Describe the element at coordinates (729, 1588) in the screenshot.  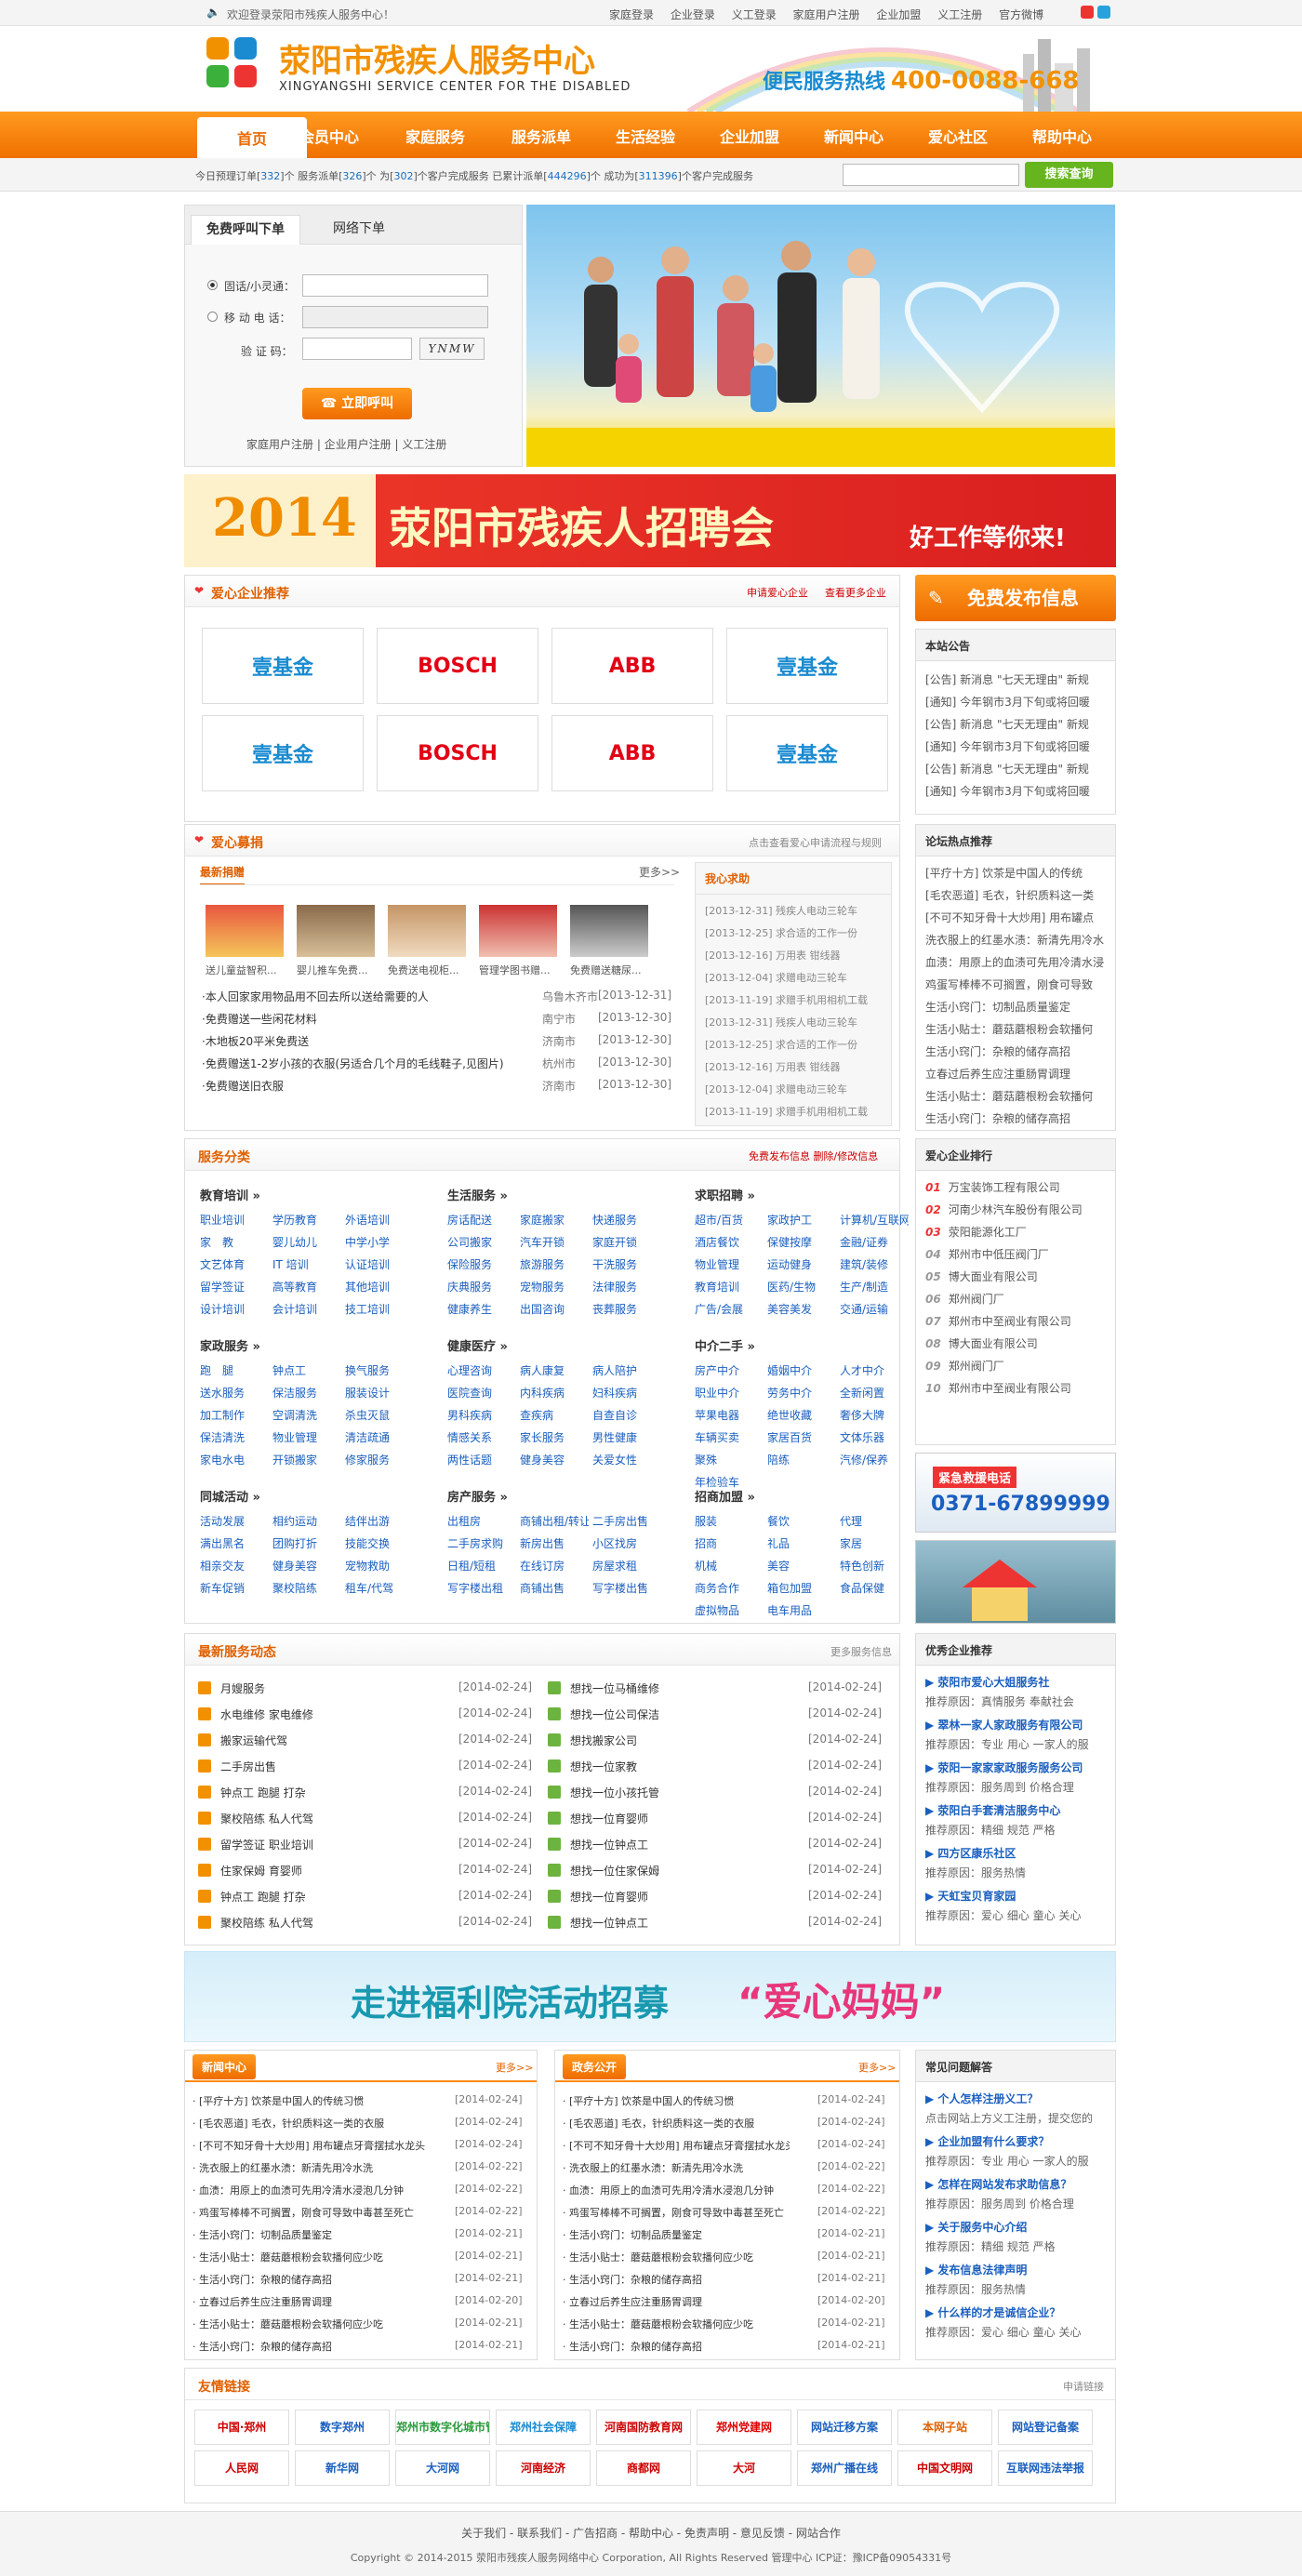
I see `category-link: 商务合作` at that location.